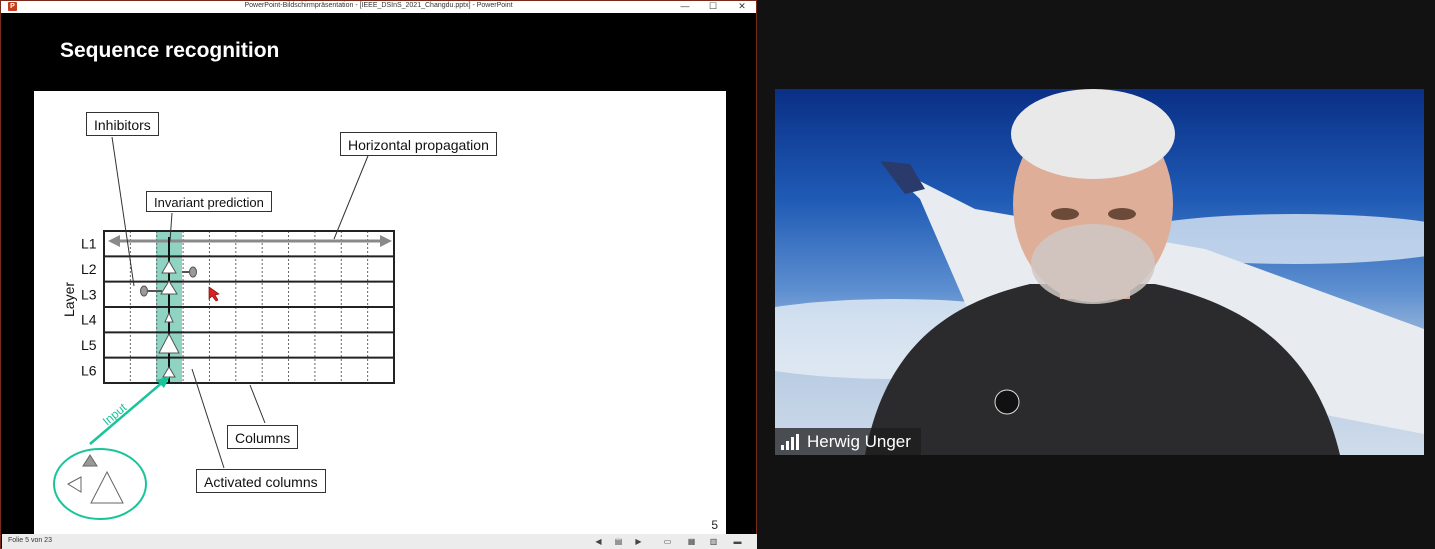 Image resolution: width=1435 pixels, height=549 pixels. I want to click on participant-name: Herwig Unger, so click(859, 441).